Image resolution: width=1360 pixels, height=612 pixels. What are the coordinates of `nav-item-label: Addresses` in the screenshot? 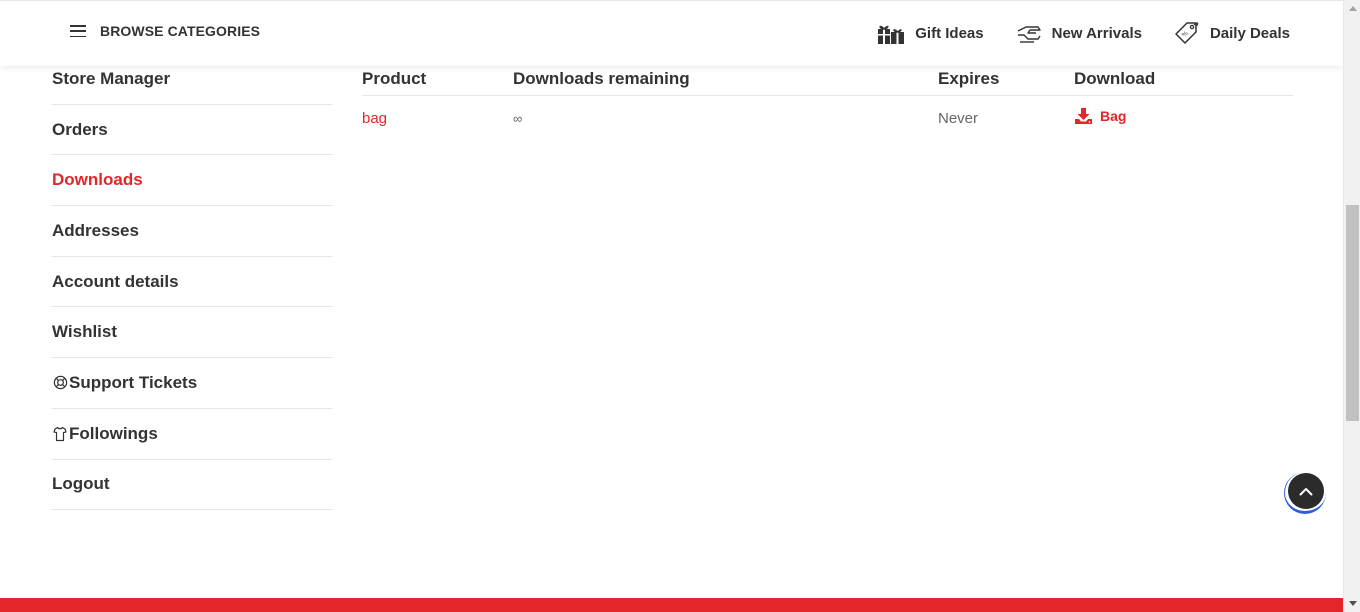 It's located at (95, 230).